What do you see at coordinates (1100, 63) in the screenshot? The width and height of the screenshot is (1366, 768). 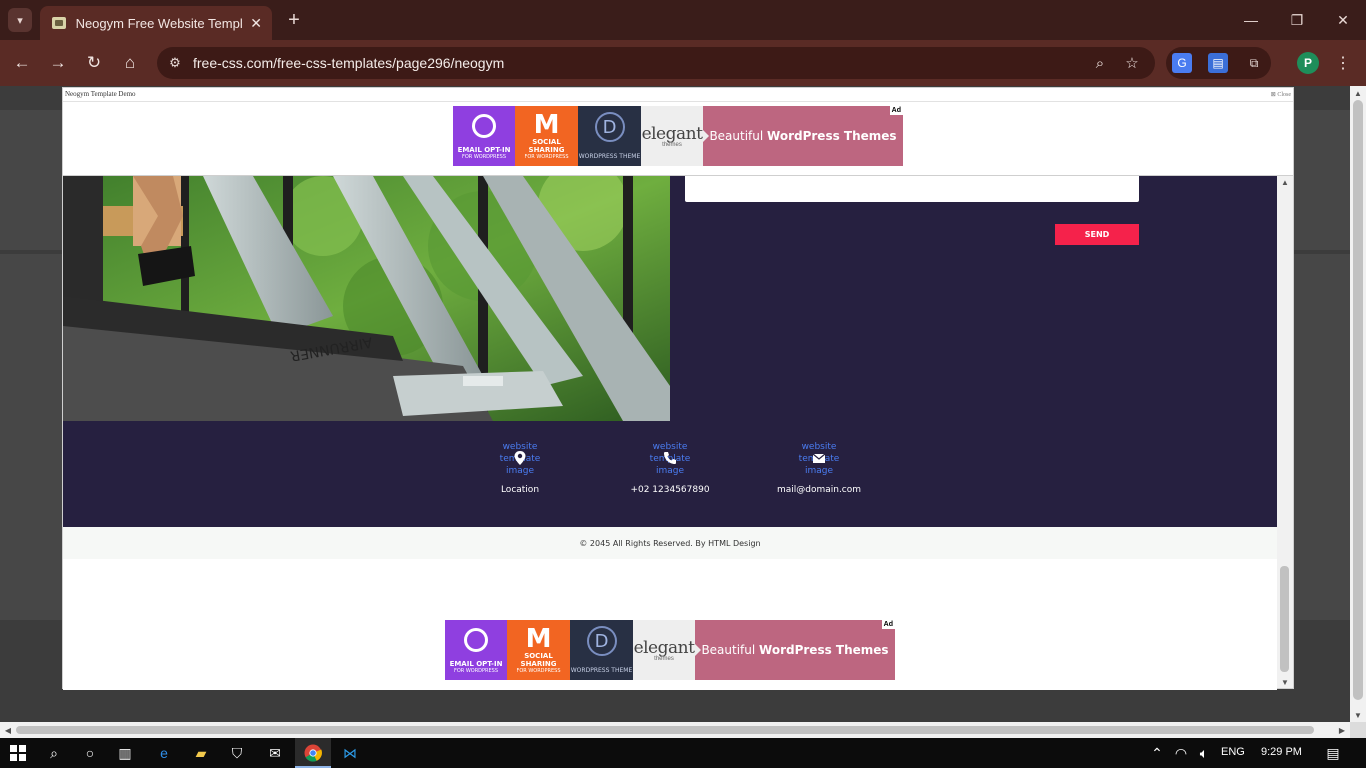 I see `zoom-icon: ⌕` at bounding box center [1100, 63].